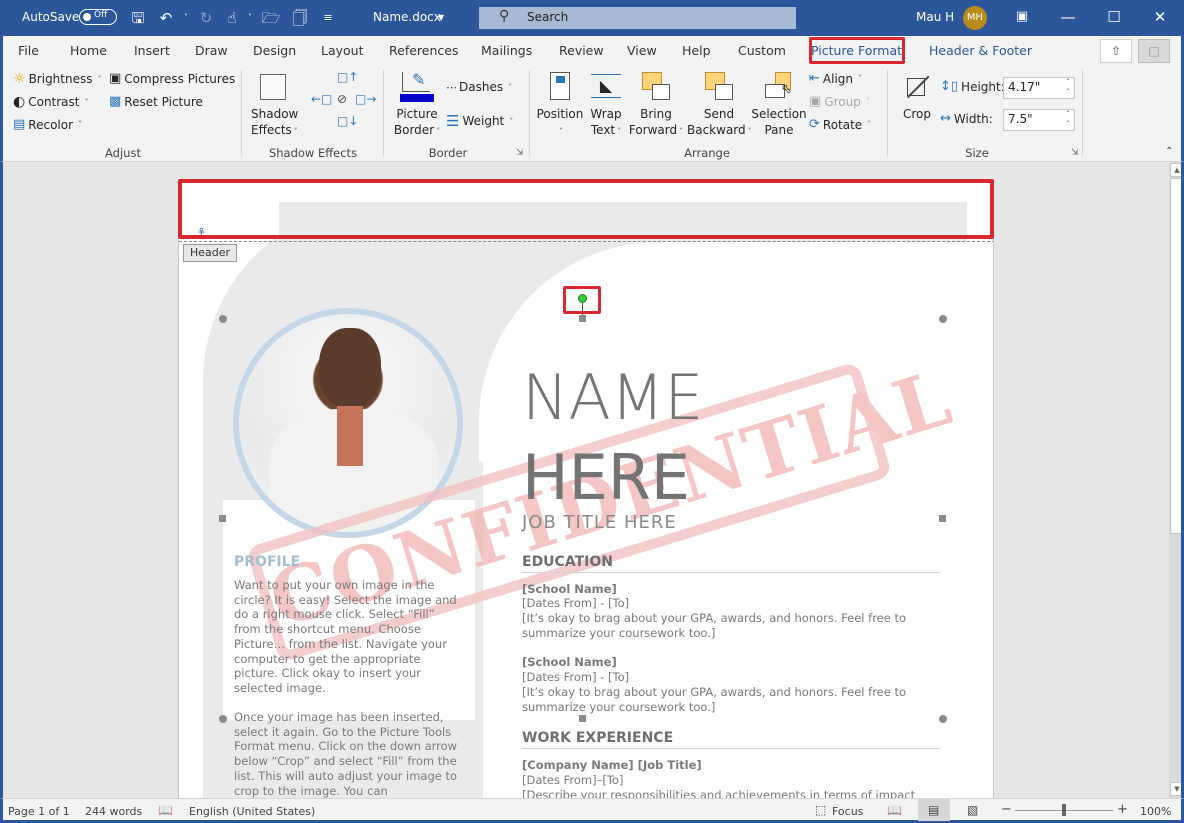  What do you see at coordinates (98, 17) in the screenshot?
I see `autosave-toggle: Off` at bounding box center [98, 17].